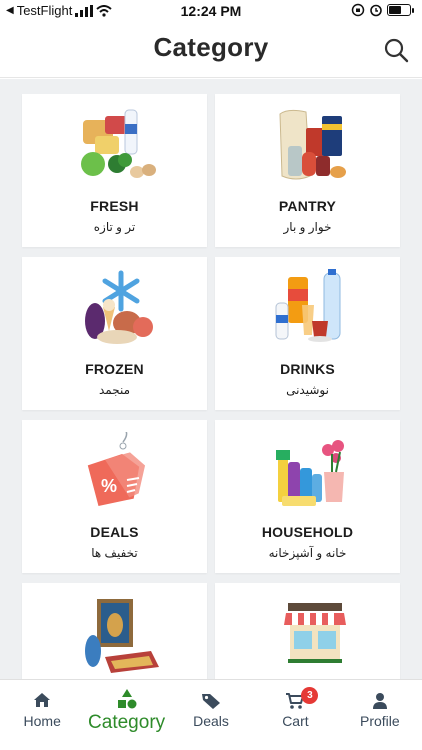 The height and width of the screenshot is (750, 422). I want to click on status-bar: ◀ TestFlight 12:24 PM, so click(211, 11).